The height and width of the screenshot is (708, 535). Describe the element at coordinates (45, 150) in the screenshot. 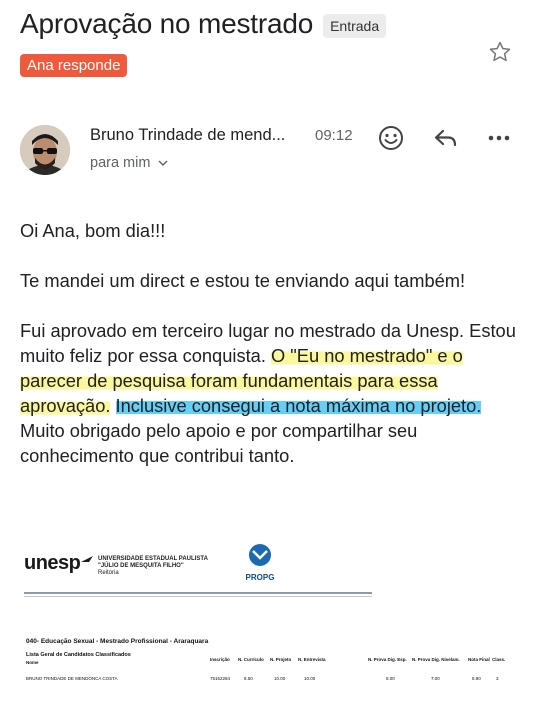

I see `avatar` at that location.